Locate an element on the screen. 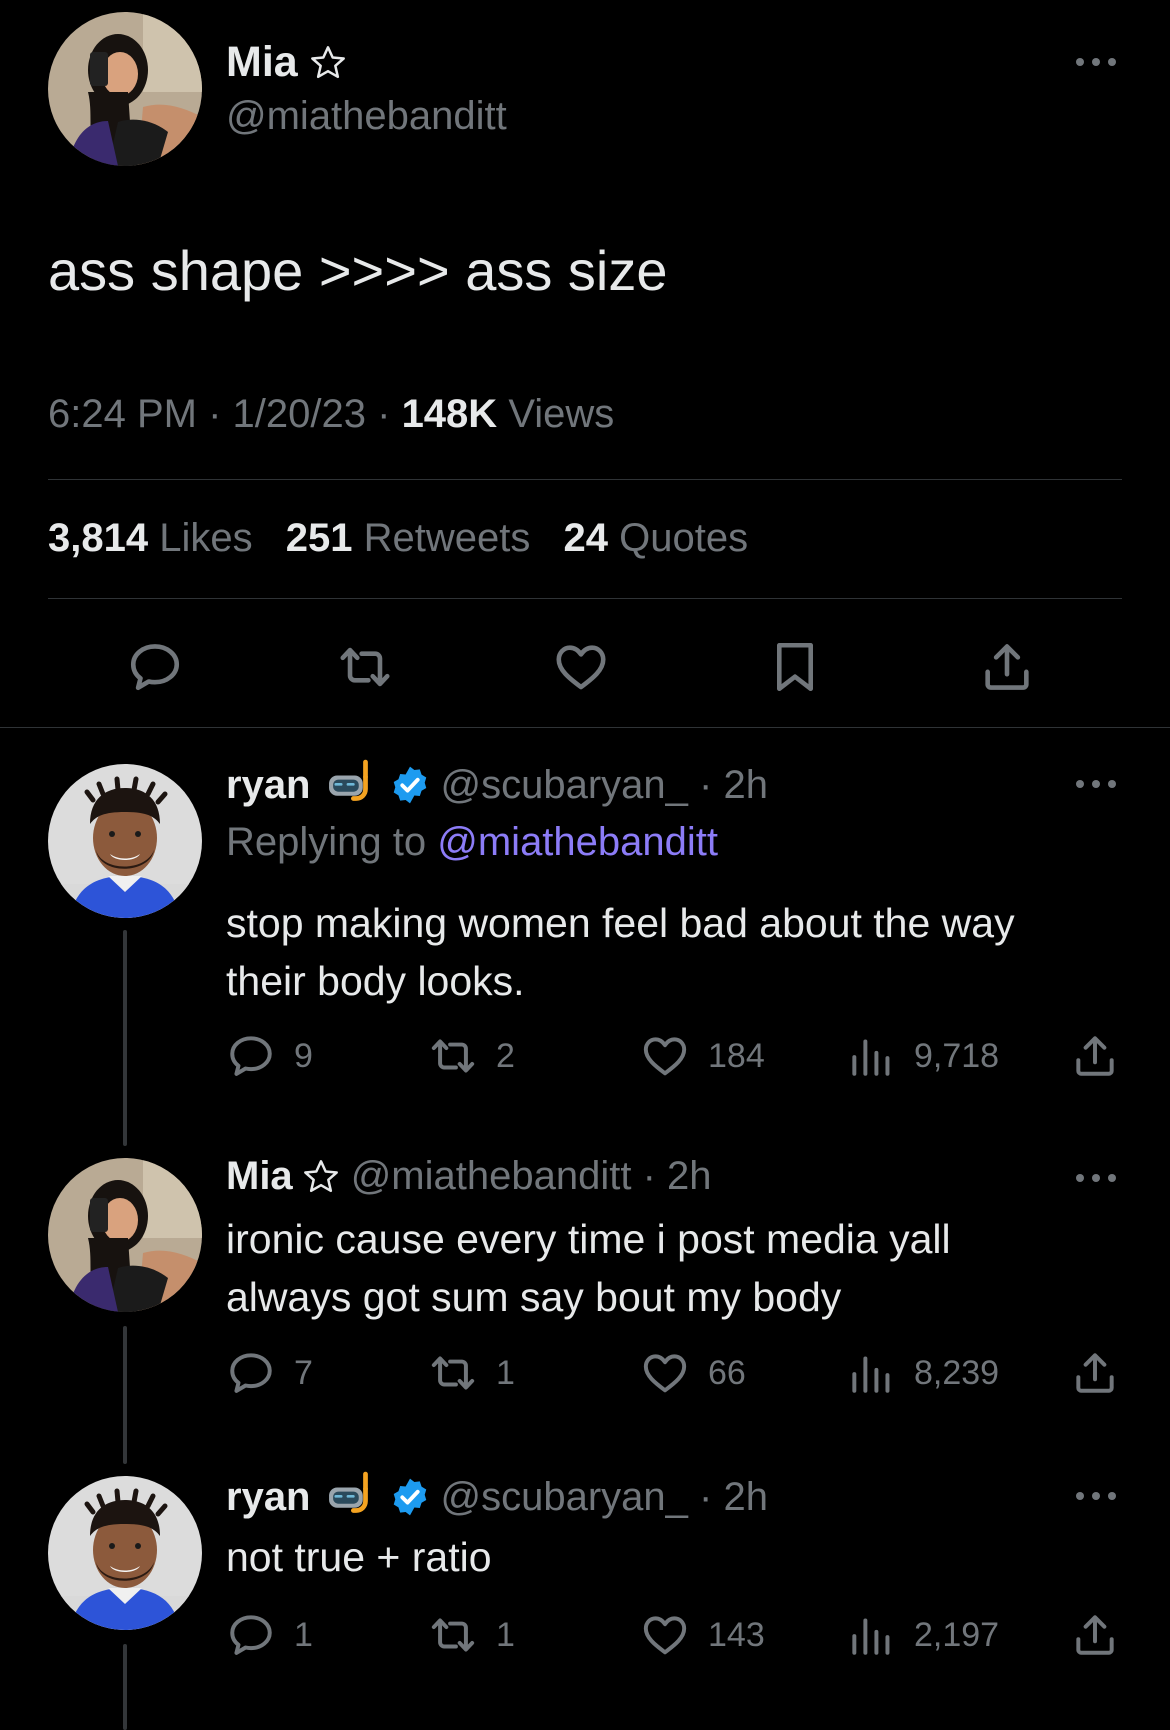  reply-count: 9 is located at coordinates (303, 1055).